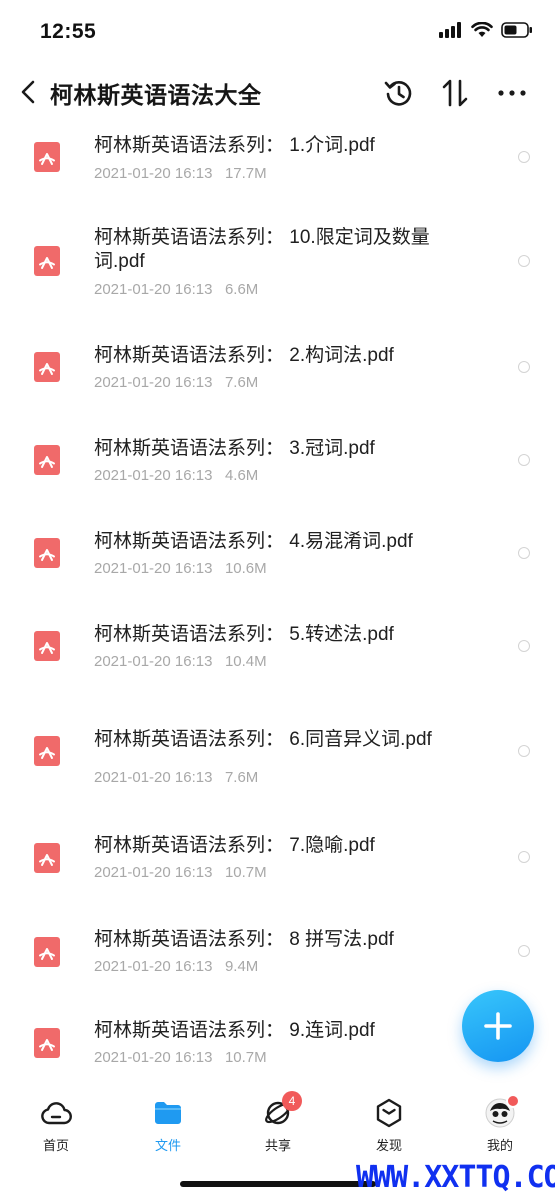 Image resolution: width=555 pixels, height=1200 pixels. I want to click on file-name: 柯林斯英语语法系列： 5.转述法.pdf, so click(244, 634).